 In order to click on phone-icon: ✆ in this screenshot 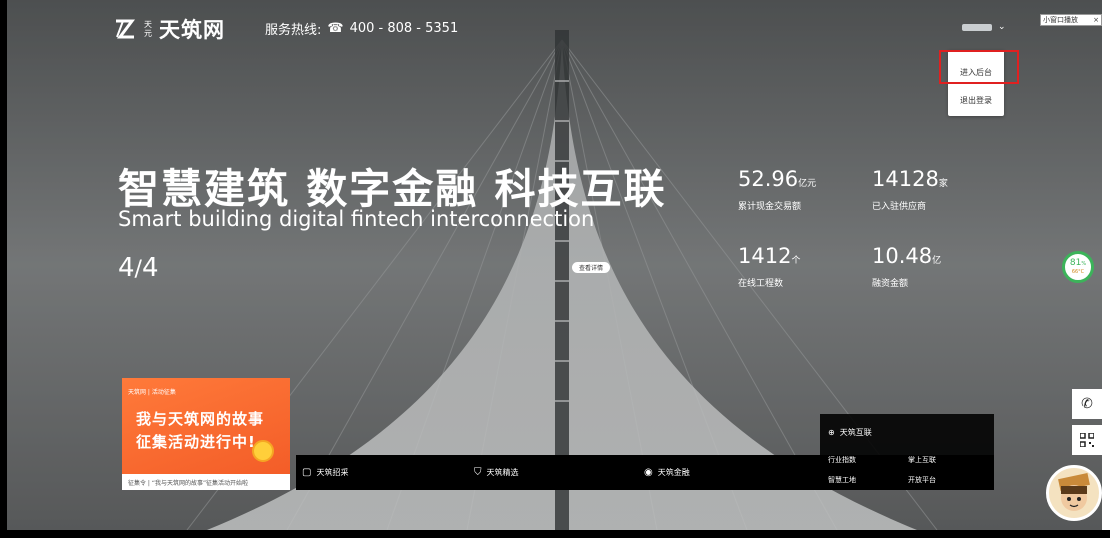, I will do `click(1087, 404)`.